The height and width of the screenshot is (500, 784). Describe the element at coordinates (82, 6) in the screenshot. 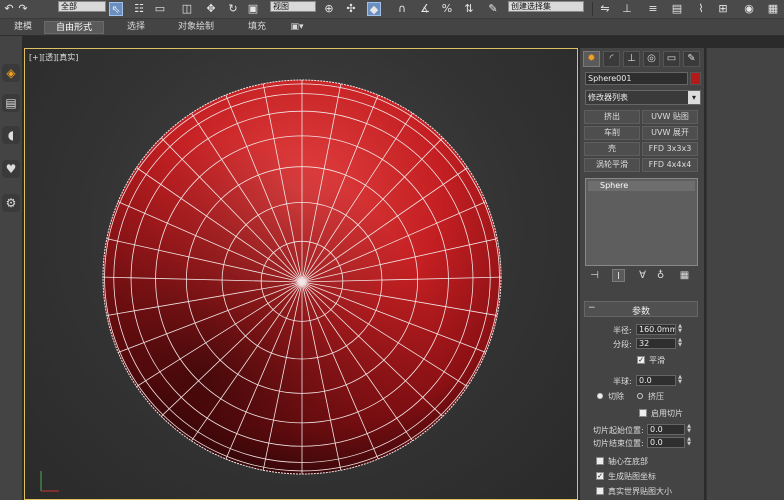

I see `selection-filter-dropdown: 全部` at that location.